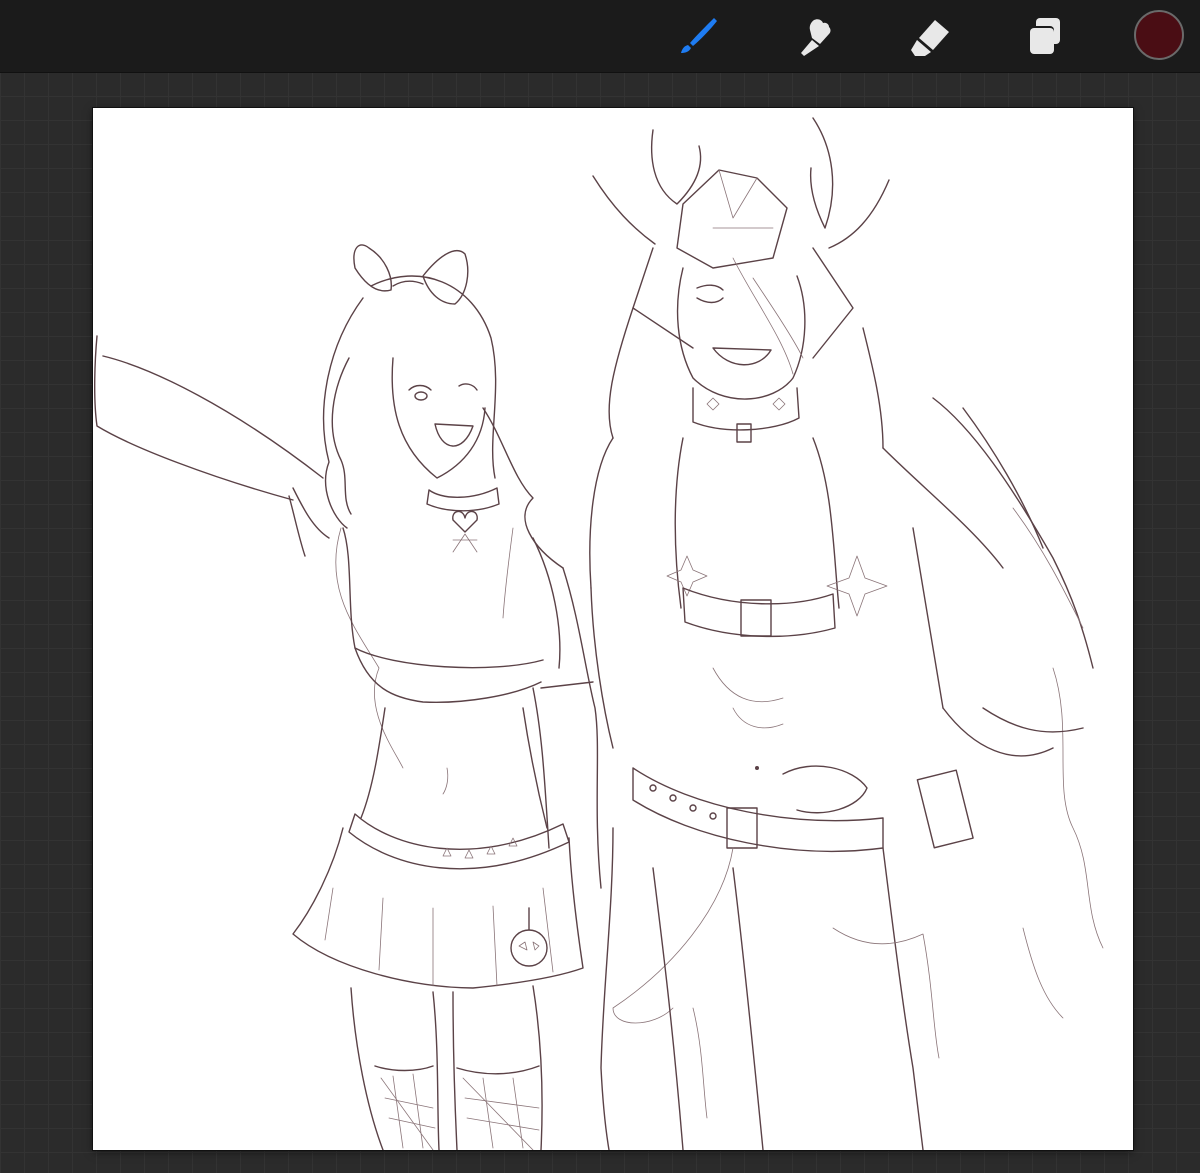 This screenshot has width=1200, height=1173. I want to click on color-picker-button, so click(1159, 35).